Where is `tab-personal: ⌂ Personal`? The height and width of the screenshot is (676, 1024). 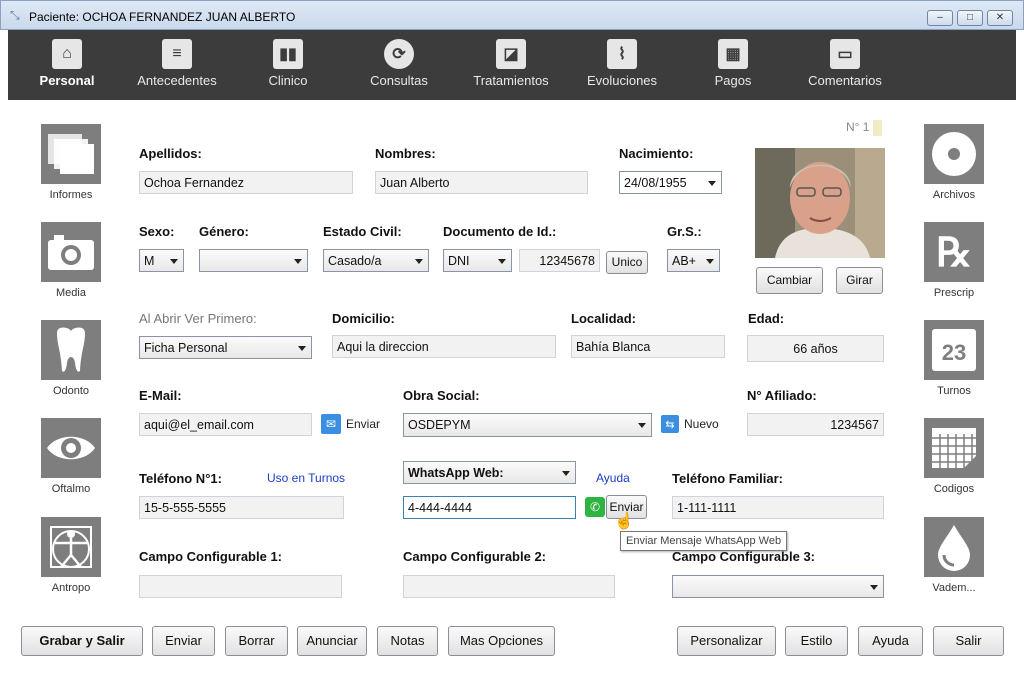 tab-personal: ⌂ Personal is located at coordinates (67, 65).